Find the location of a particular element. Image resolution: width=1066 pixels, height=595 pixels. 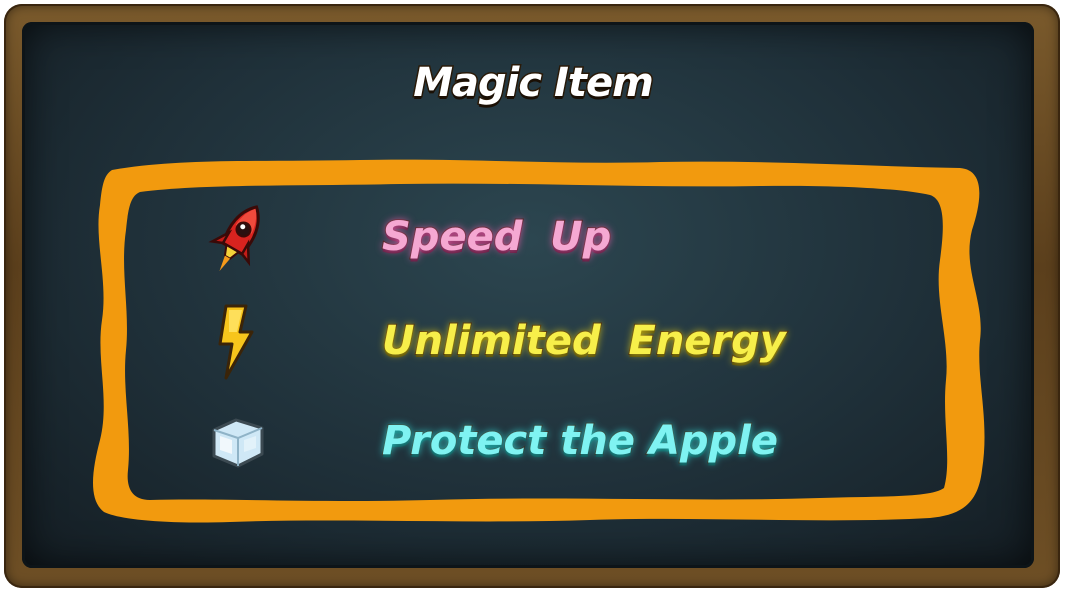

item-label-unlimited-energy: Unlimited Energy is located at coordinates (584, 341).